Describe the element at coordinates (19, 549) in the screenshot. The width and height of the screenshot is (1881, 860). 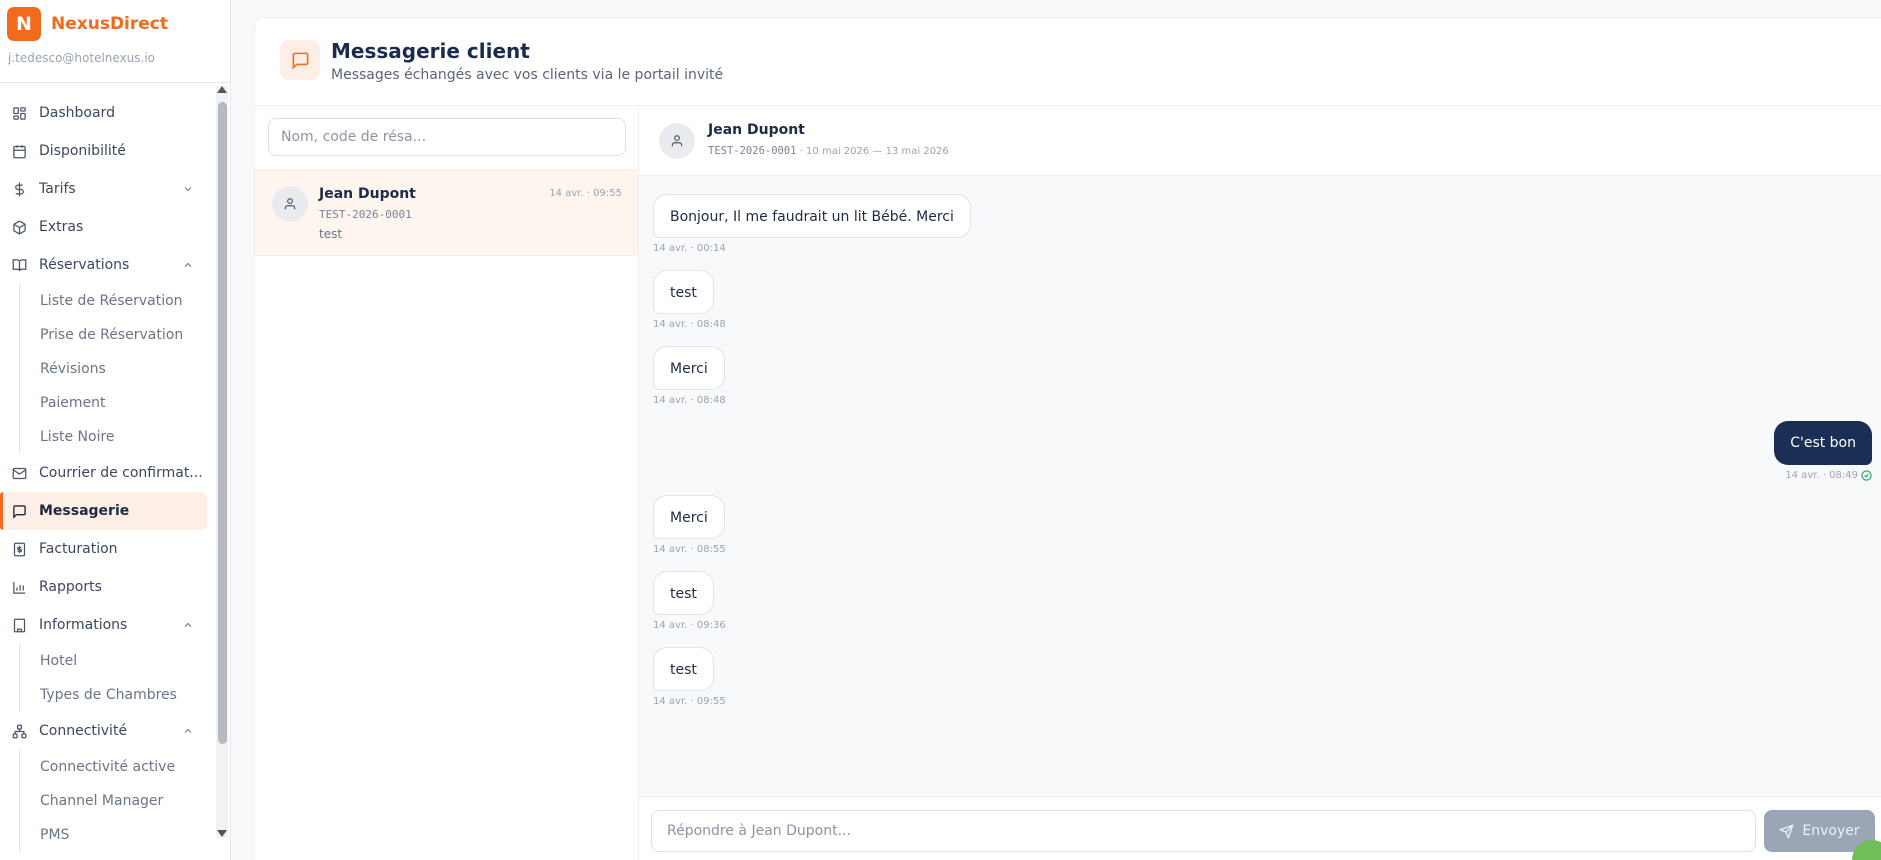
I see `receipt-icon` at that location.